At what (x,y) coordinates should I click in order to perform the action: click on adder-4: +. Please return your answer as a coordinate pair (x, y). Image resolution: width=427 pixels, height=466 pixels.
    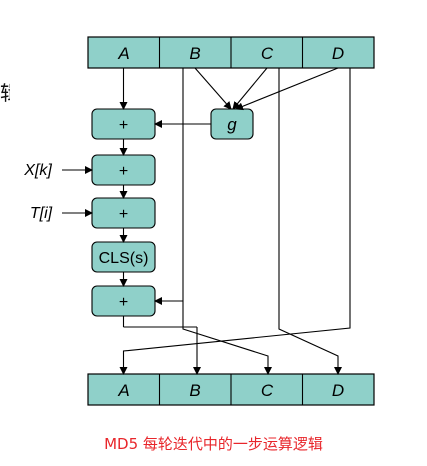
    Looking at the image, I should click on (123, 301).